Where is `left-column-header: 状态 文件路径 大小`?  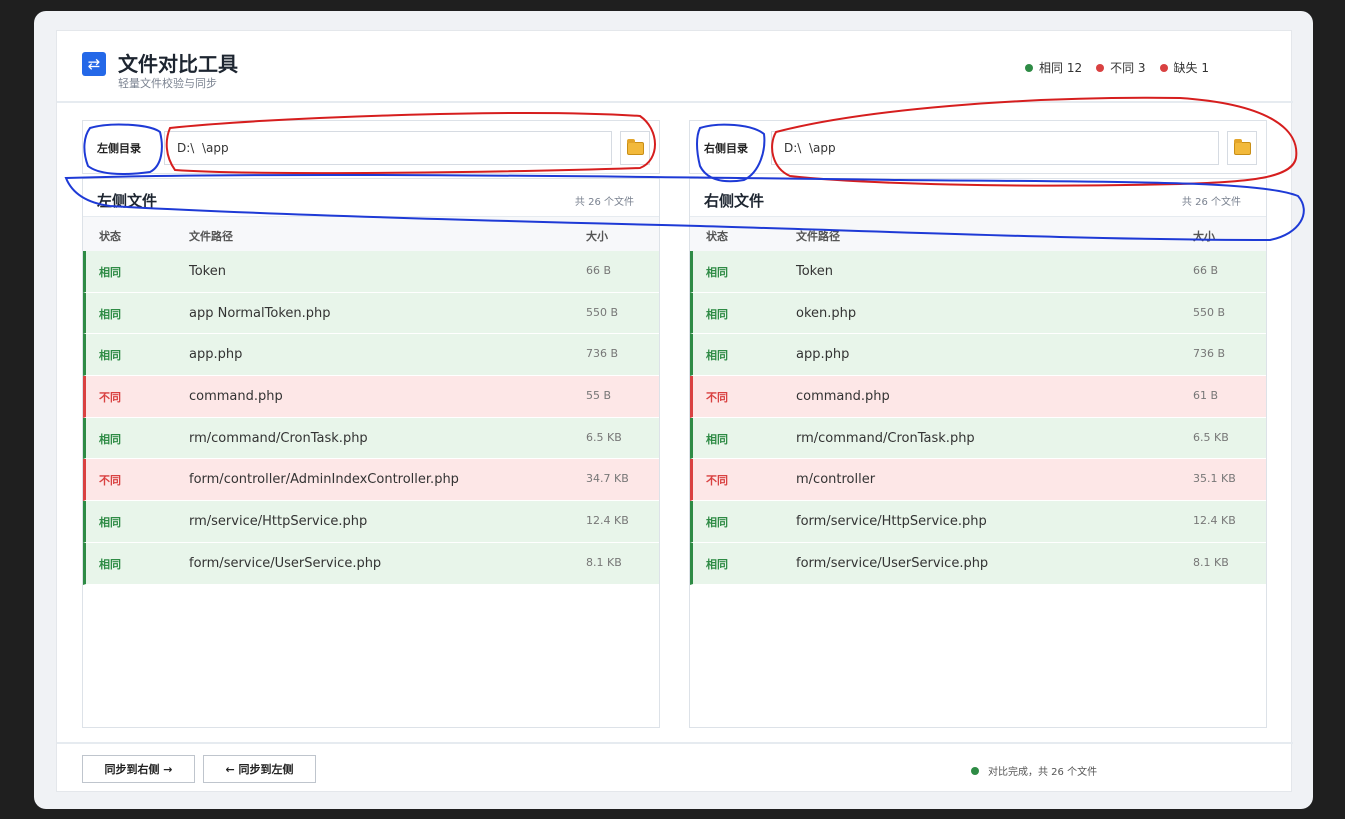
left-column-header: 状态 文件路径 大小 is located at coordinates (371, 234).